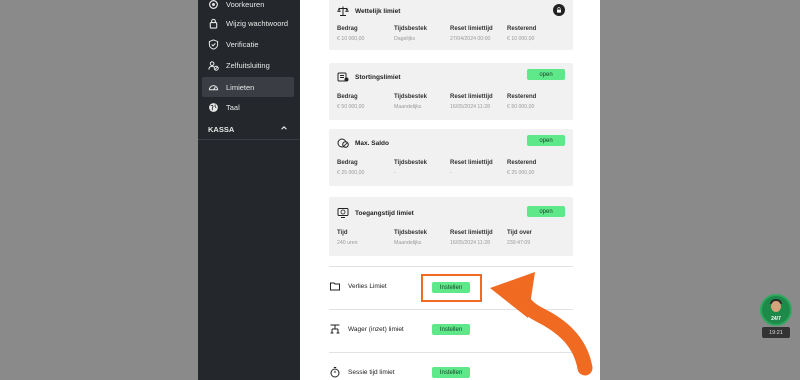  What do you see at coordinates (776, 319) in the screenshot?
I see `chat-label: 24/7` at bounding box center [776, 319].